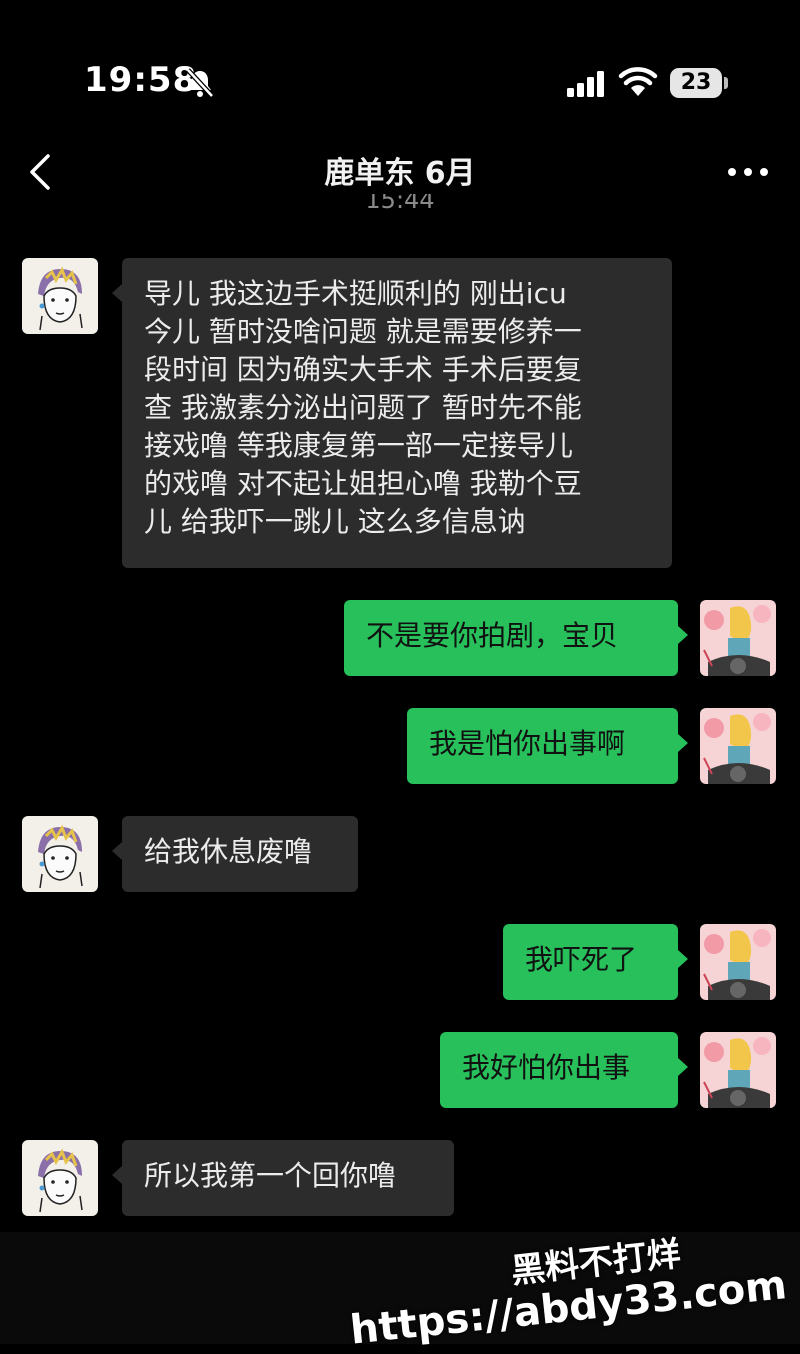 This screenshot has height=1354, width=800. I want to click on outgoing-message-bubble: 我吓死了, so click(595, 962).